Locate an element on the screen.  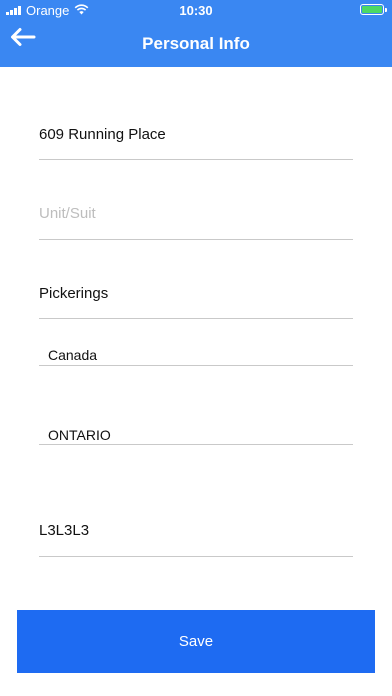
status-bar: Orange 10:30 is located at coordinates (196, 11).